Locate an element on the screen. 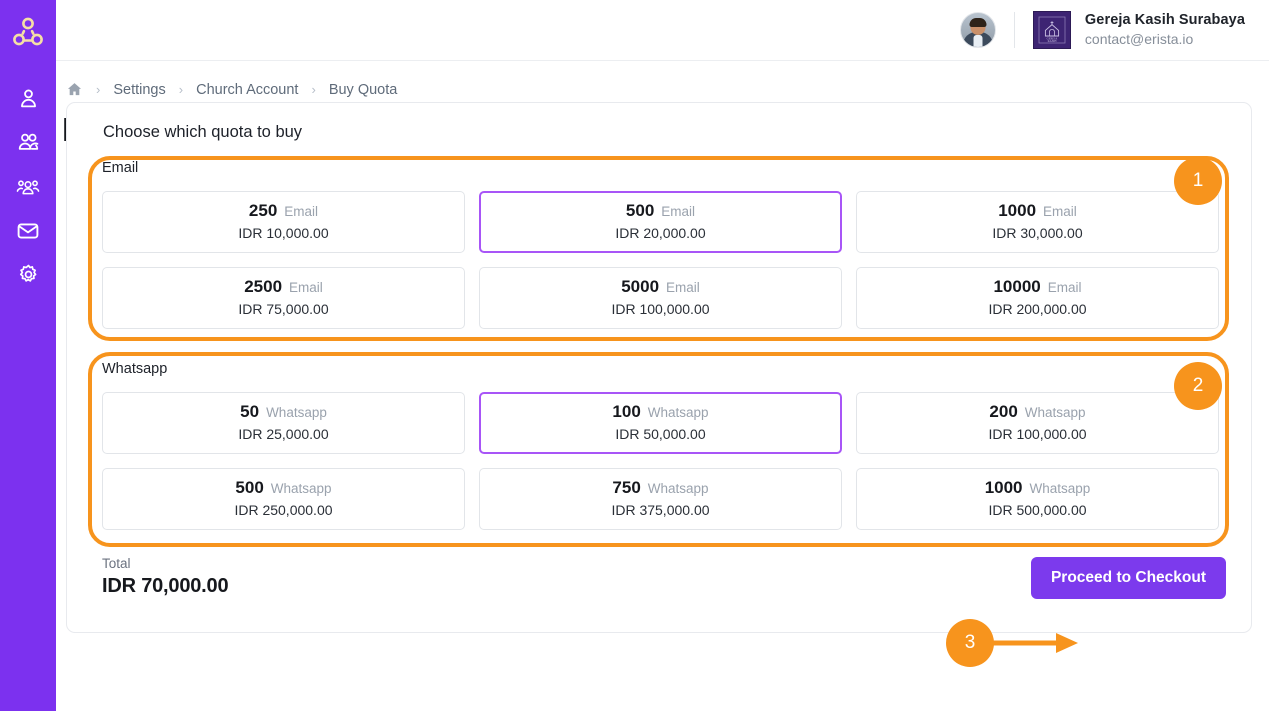 Image resolution: width=1269 pixels, height=711 pixels. sidebar is located at coordinates (28, 355).